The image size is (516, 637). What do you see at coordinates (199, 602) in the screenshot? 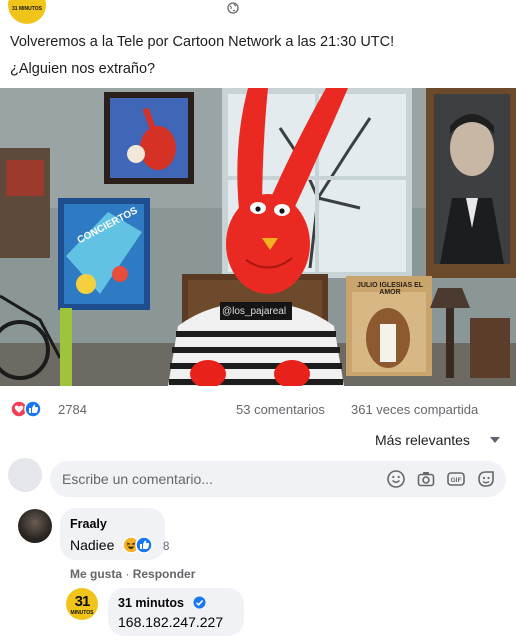
I see `verified-badge-icon` at bounding box center [199, 602].